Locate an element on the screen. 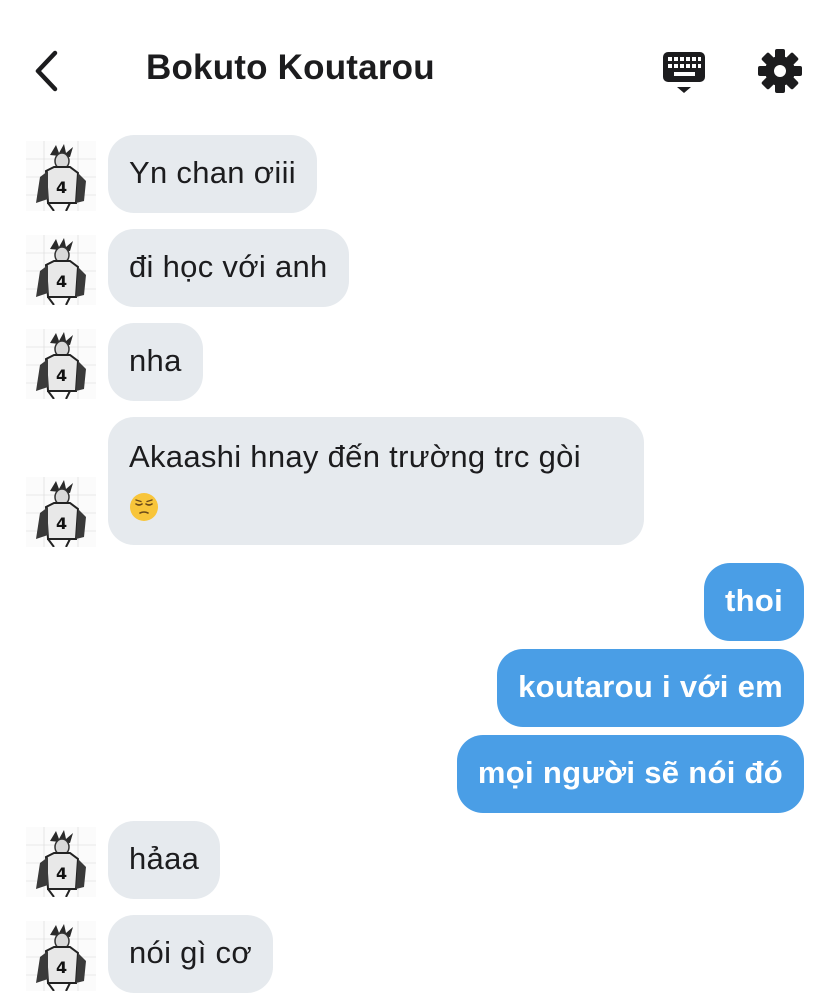 This screenshot has height=993, width=828. settings-button is located at coordinates (780, 71).